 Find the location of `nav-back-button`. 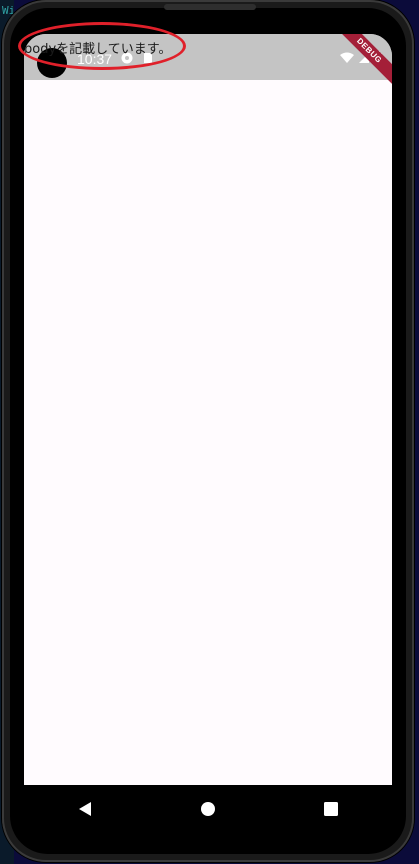

nav-back-button is located at coordinates (85, 809).